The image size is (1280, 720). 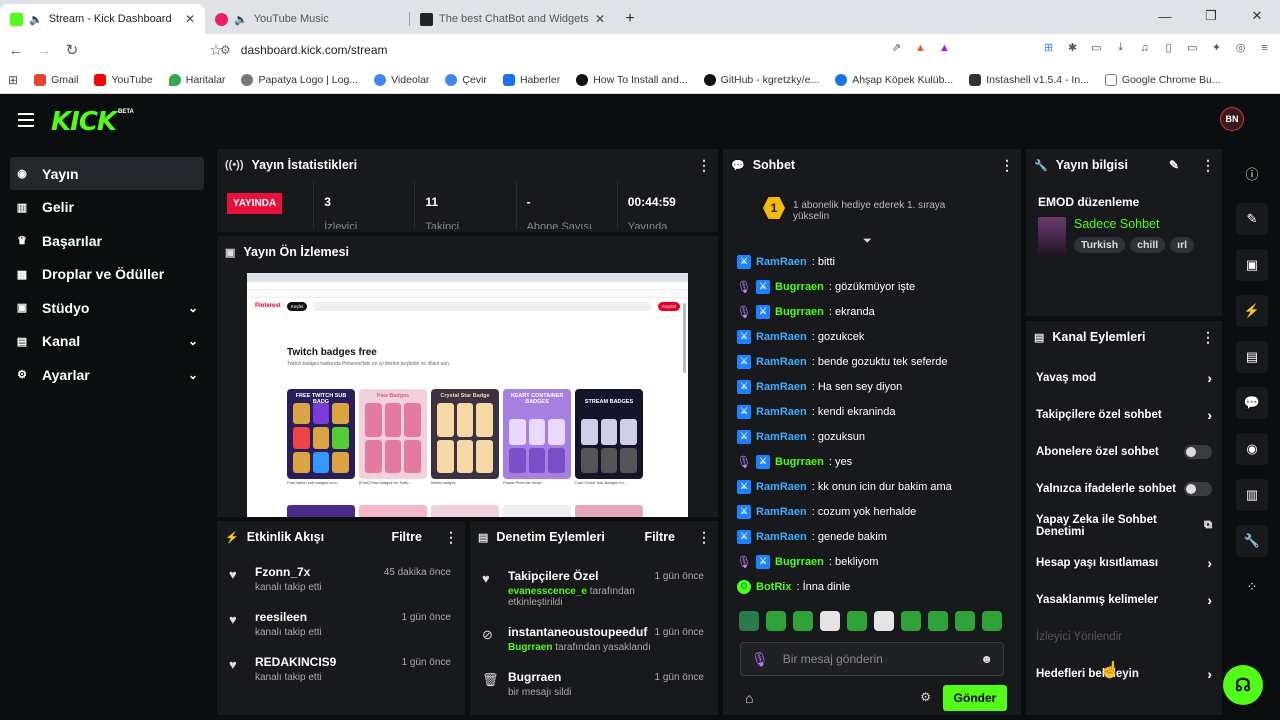 What do you see at coordinates (512, 19) in the screenshot?
I see `browser-tab-botrix: The best ChatBot and Widgets for Kic ✕` at bounding box center [512, 19].